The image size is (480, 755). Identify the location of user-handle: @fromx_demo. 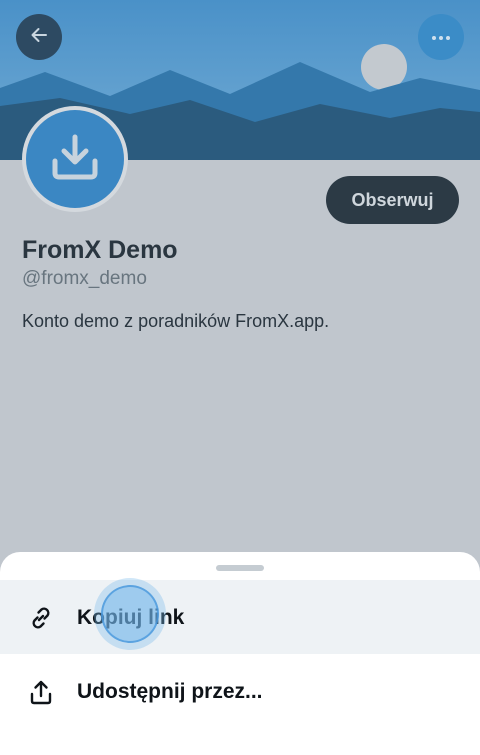
(84, 278).